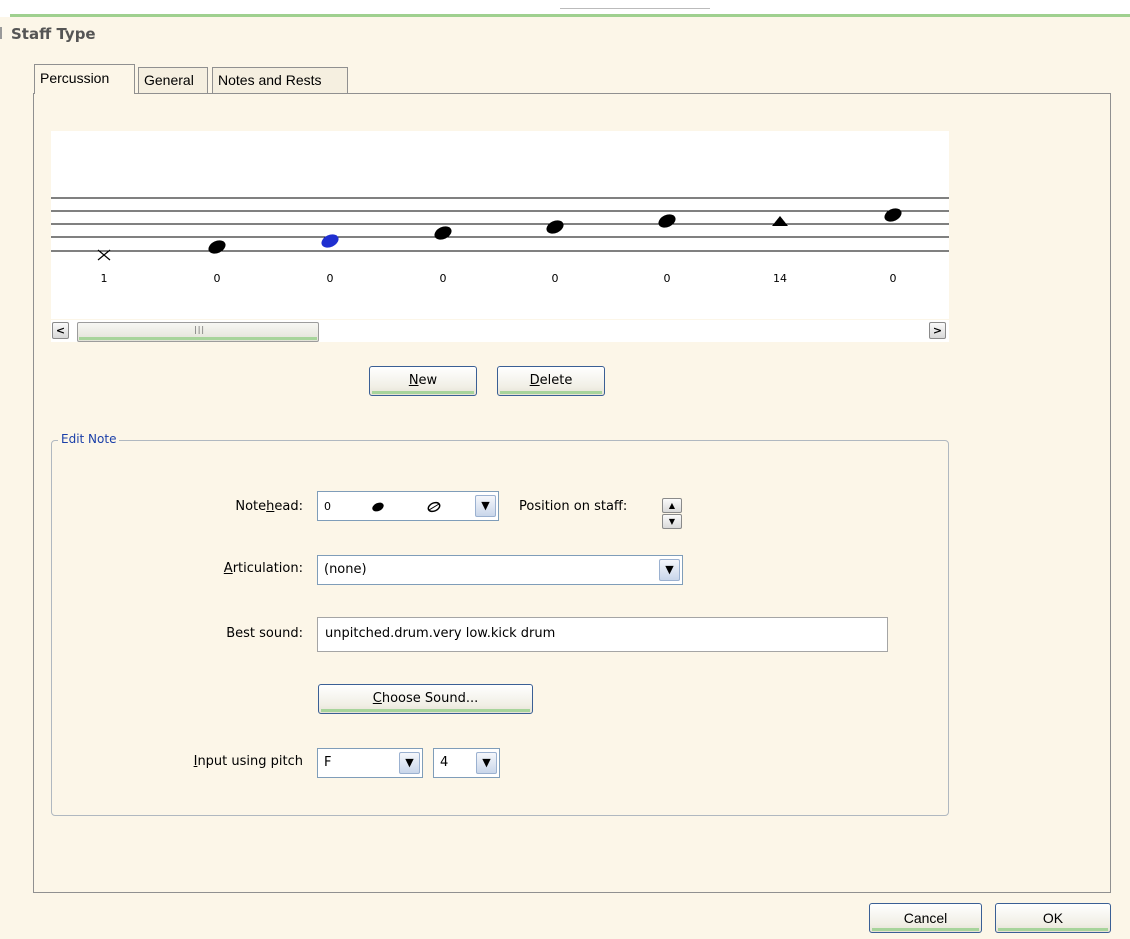 The height and width of the screenshot is (939, 1130). I want to click on position-on-staff-label: Position on staff:, so click(573, 506).